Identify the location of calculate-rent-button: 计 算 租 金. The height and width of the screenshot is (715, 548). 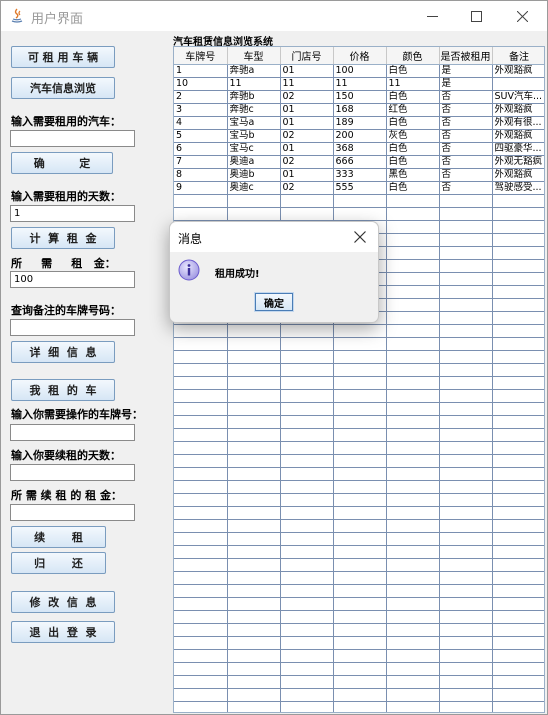
(63, 238).